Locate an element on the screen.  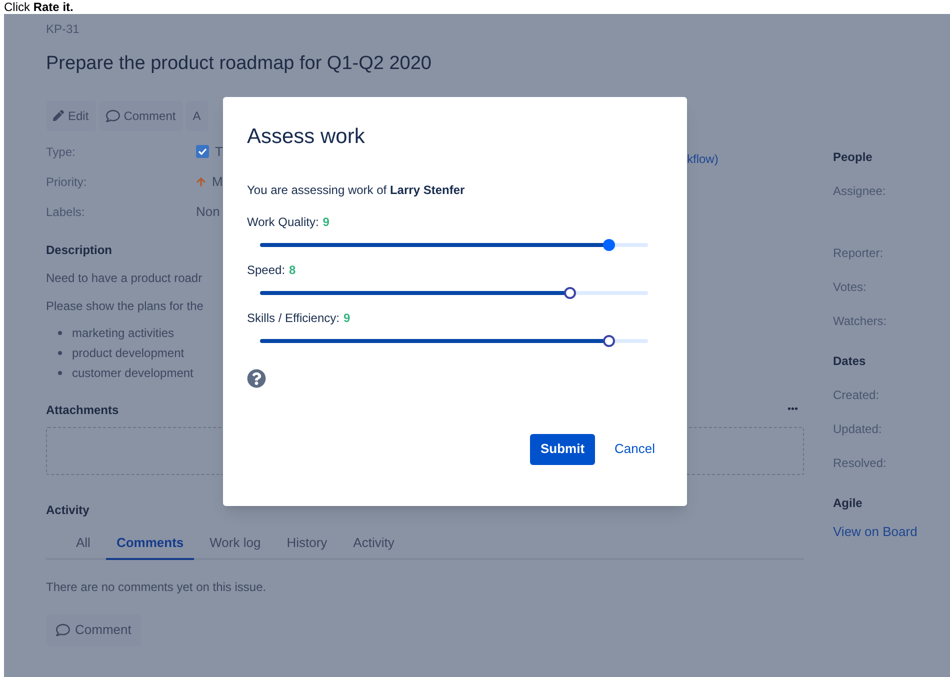
field-value: Non is located at coordinates (208, 211).